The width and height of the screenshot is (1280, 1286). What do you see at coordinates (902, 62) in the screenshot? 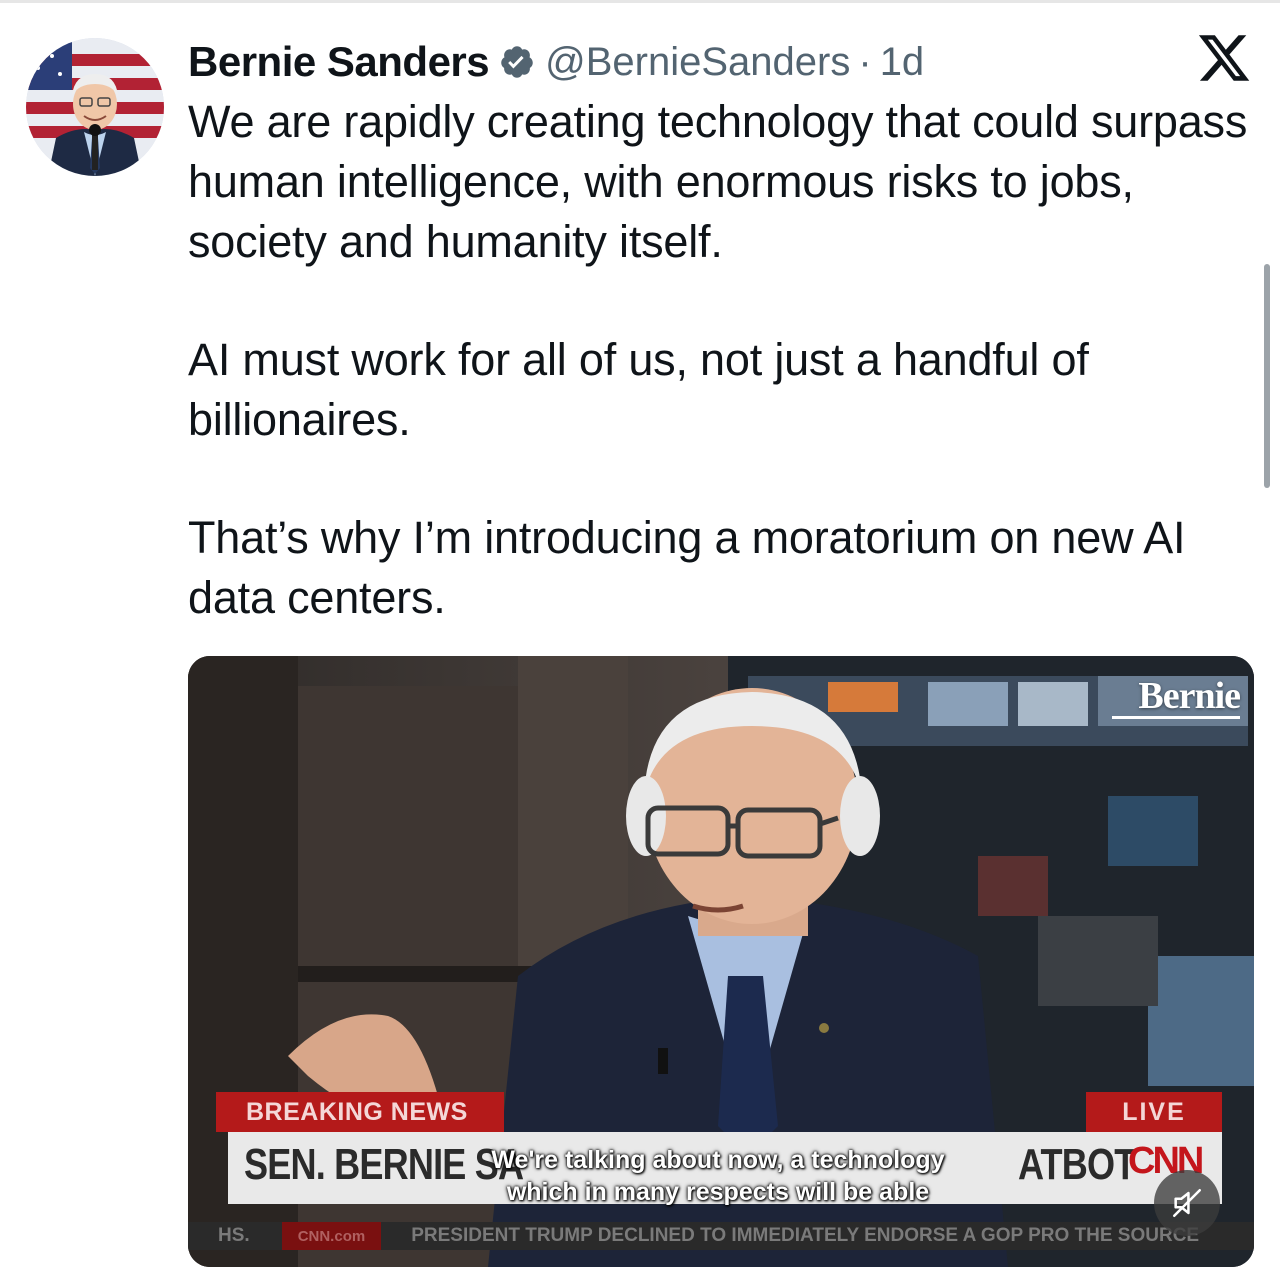
I see `post-age: 1d` at bounding box center [902, 62].